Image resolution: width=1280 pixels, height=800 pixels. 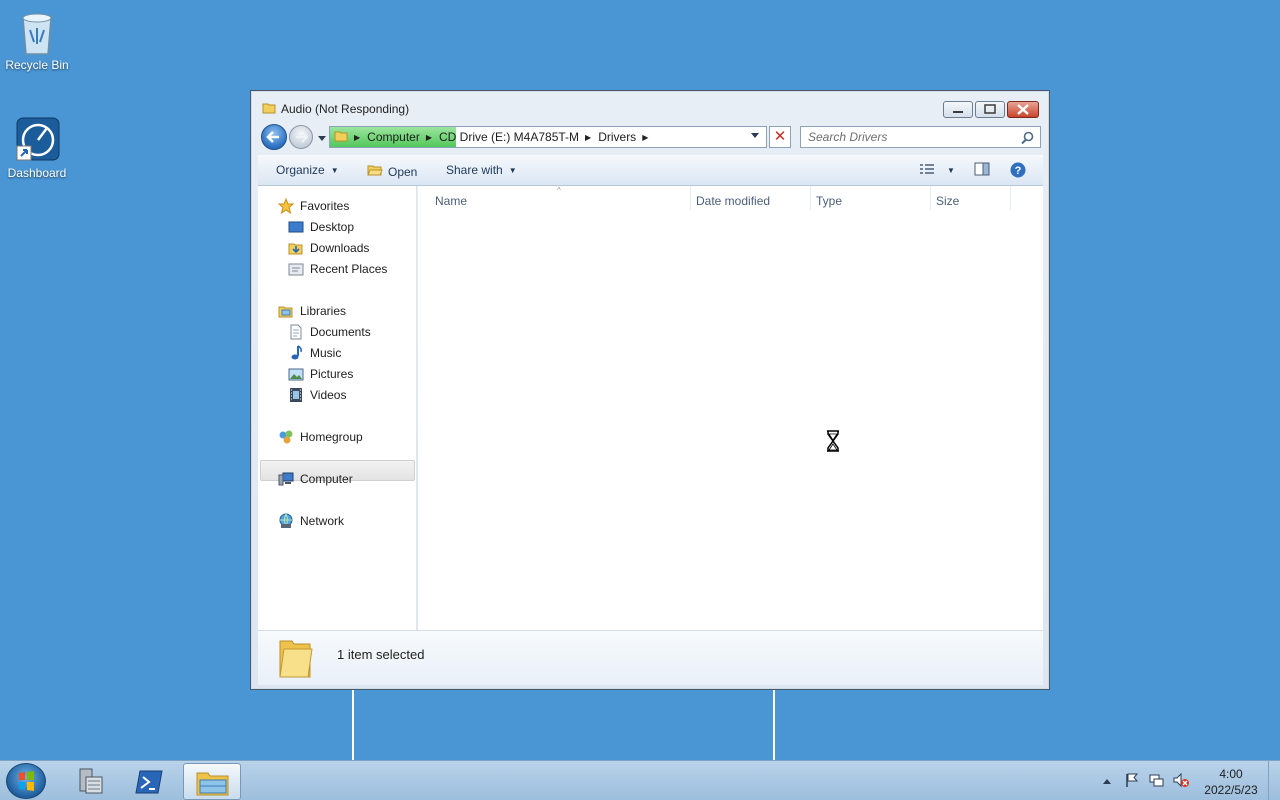 What do you see at coordinates (559, 190) in the screenshot?
I see `sort-ascending-icon: ^` at bounding box center [559, 190].